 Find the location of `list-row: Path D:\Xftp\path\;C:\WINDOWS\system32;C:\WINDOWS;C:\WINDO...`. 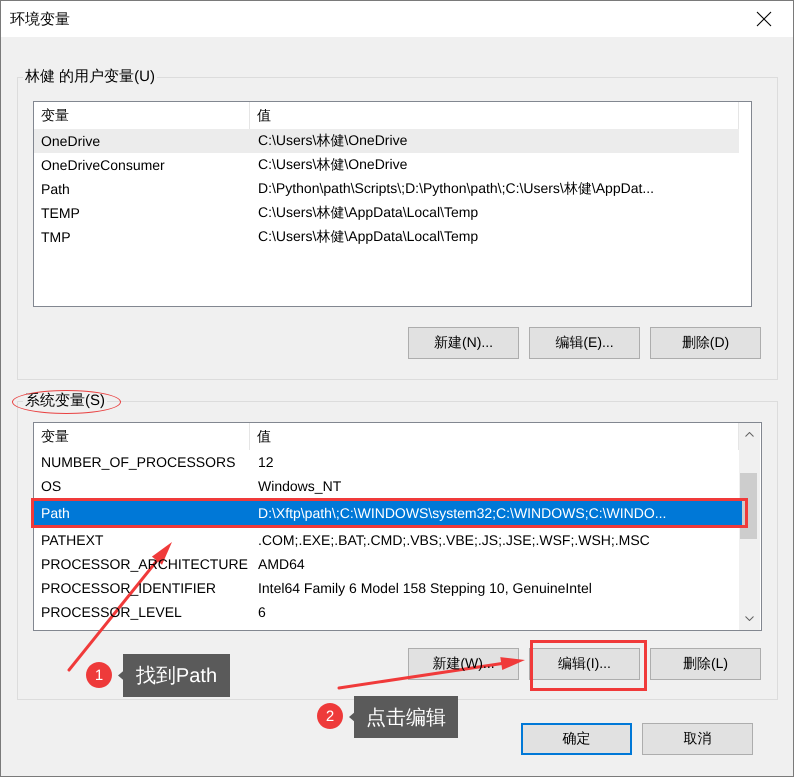

list-row: Path D:\Xftp\path\;C:\WINDOWS\system32;C:\WINDOWS;C:\WINDO... is located at coordinates (388, 513).